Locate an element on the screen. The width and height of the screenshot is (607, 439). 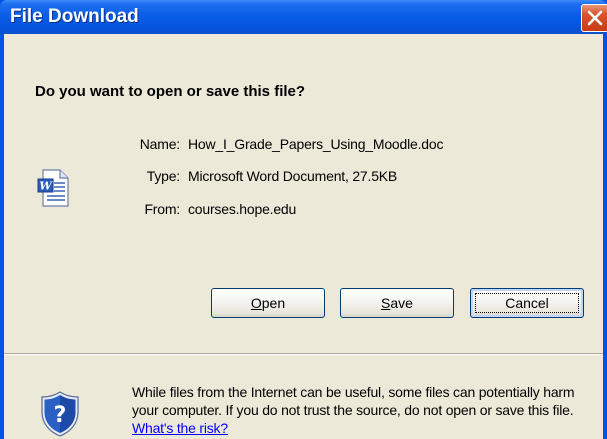
type-label: Type: is located at coordinates (163, 176).